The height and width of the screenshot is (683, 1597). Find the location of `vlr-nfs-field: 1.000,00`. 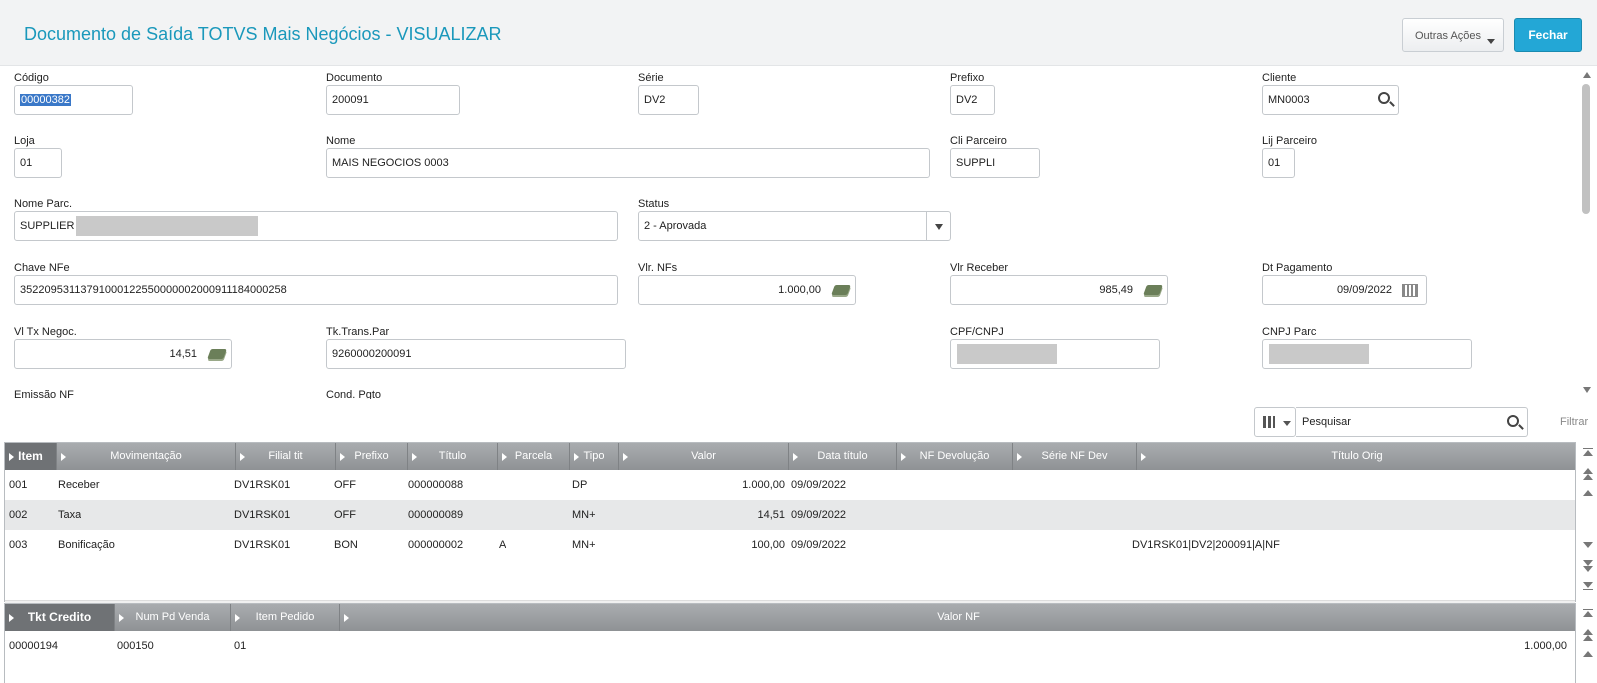

vlr-nfs-field: 1.000,00 is located at coordinates (747, 290).